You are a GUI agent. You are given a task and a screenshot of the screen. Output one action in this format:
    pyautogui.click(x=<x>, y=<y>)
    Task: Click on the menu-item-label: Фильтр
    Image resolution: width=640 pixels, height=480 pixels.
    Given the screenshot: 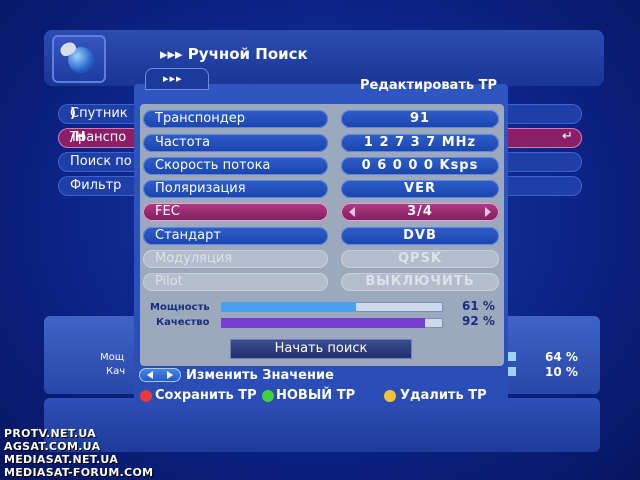 What is the action you would take?
    pyautogui.click(x=96, y=185)
    